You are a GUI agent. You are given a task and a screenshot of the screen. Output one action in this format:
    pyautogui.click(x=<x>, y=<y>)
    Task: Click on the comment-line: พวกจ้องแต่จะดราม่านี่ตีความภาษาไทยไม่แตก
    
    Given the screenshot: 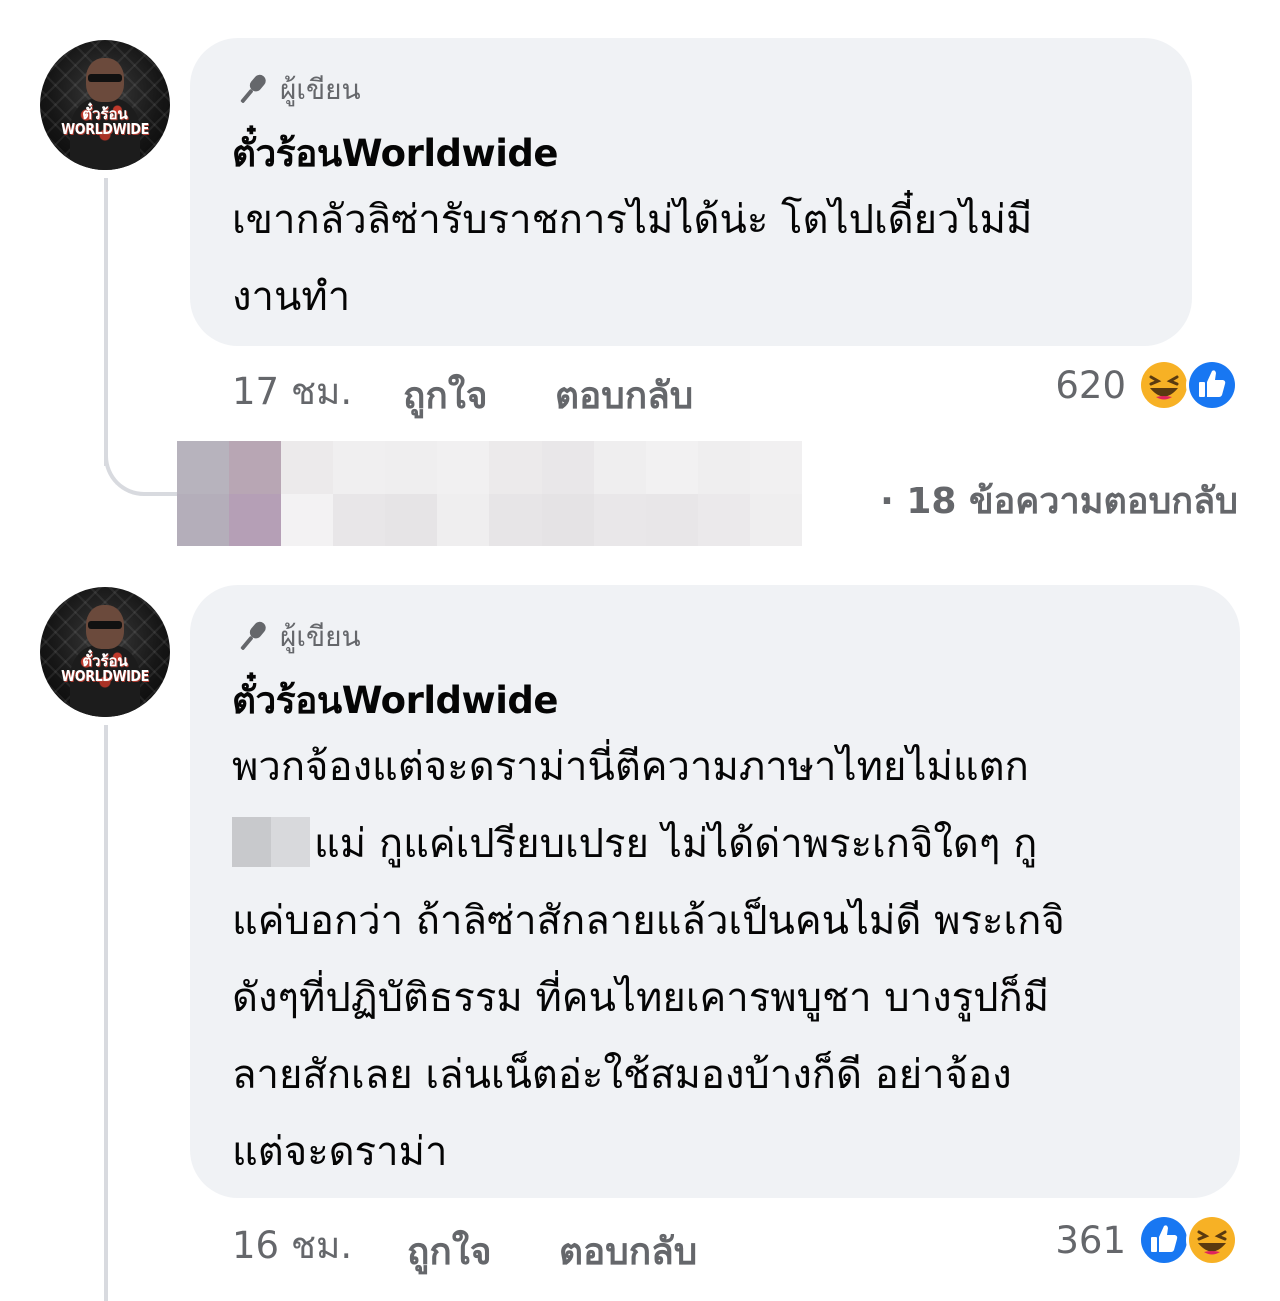 What is the action you would take?
    pyautogui.click(x=630, y=767)
    